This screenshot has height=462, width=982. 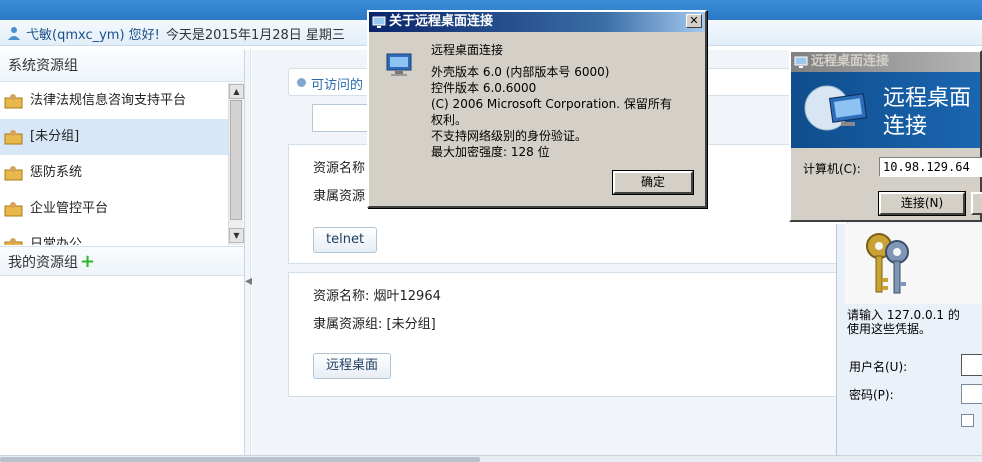 What do you see at coordinates (653, 182) in the screenshot?
I see `ok-button: 确定` at bounding box center [653, 182].